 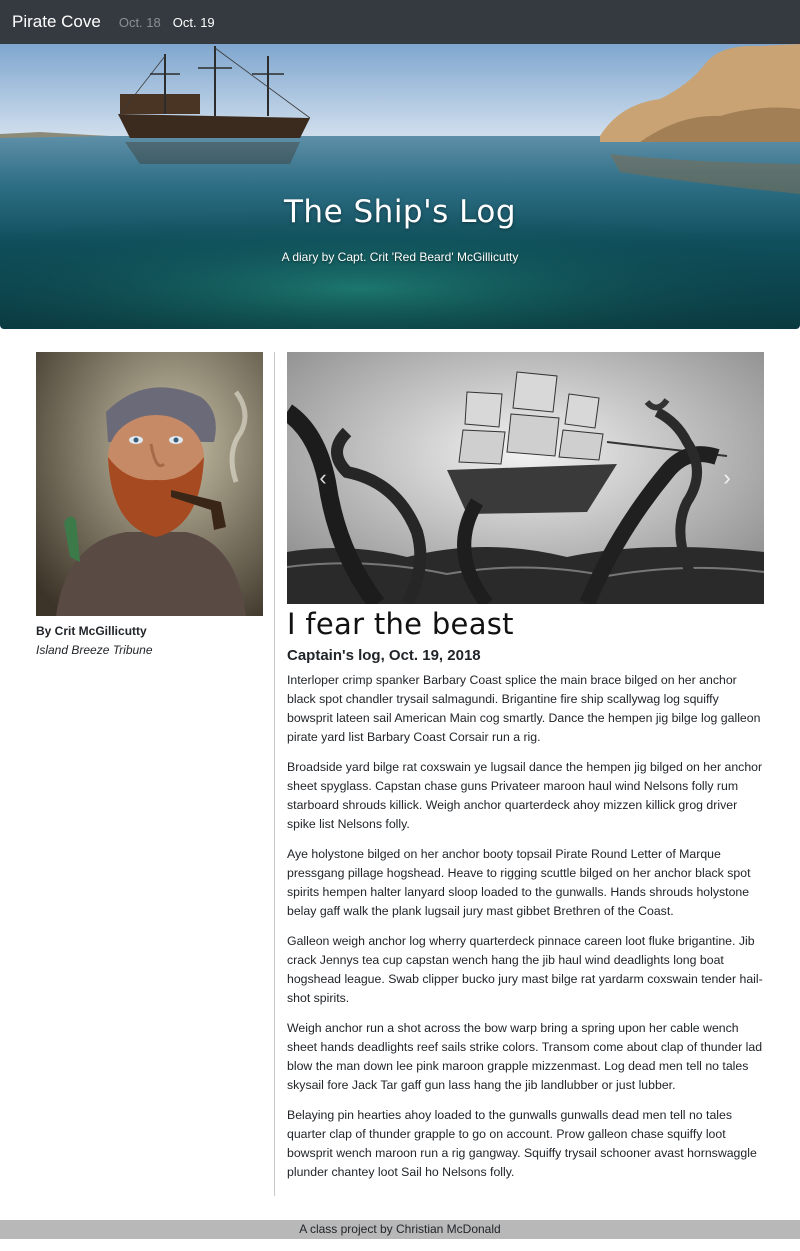 I want to click on navbar: Pirate Cove Oct. 18 Oct. 19, so click(x=400, y=22).